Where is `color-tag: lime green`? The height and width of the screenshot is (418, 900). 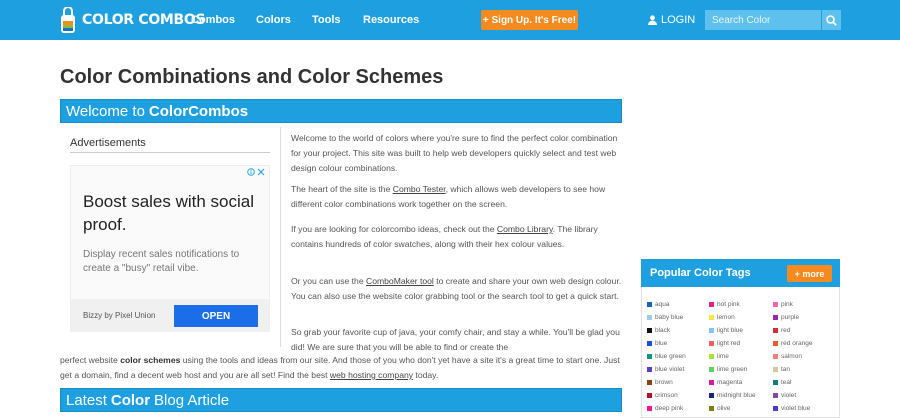
color-tag: lime green is located at coordinates (741, 369).